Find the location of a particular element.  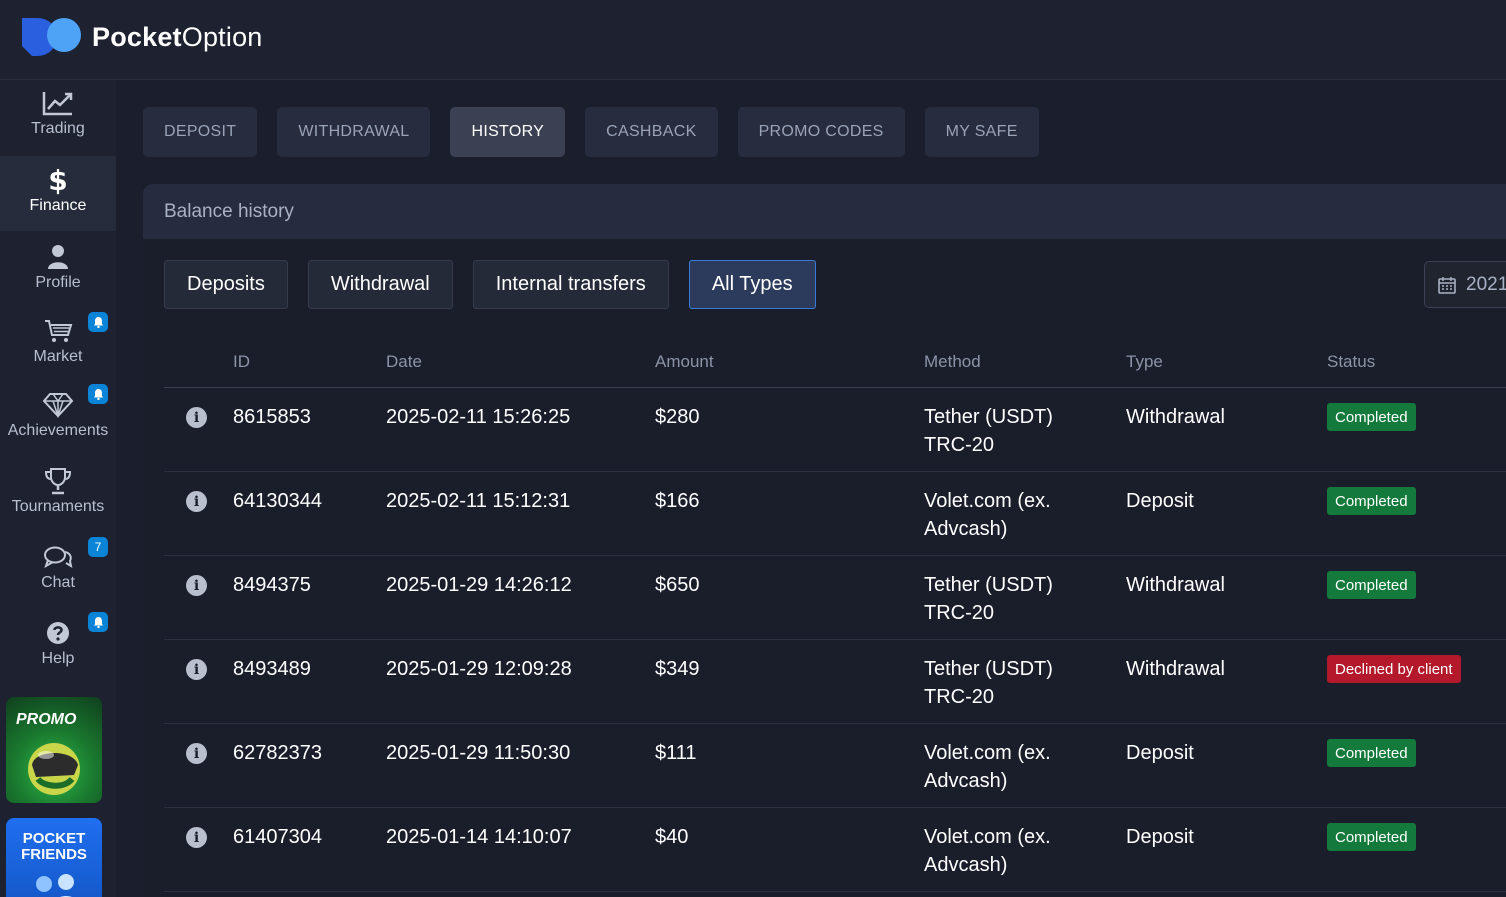

calendar-icon is located at coordinates (1447, 285).